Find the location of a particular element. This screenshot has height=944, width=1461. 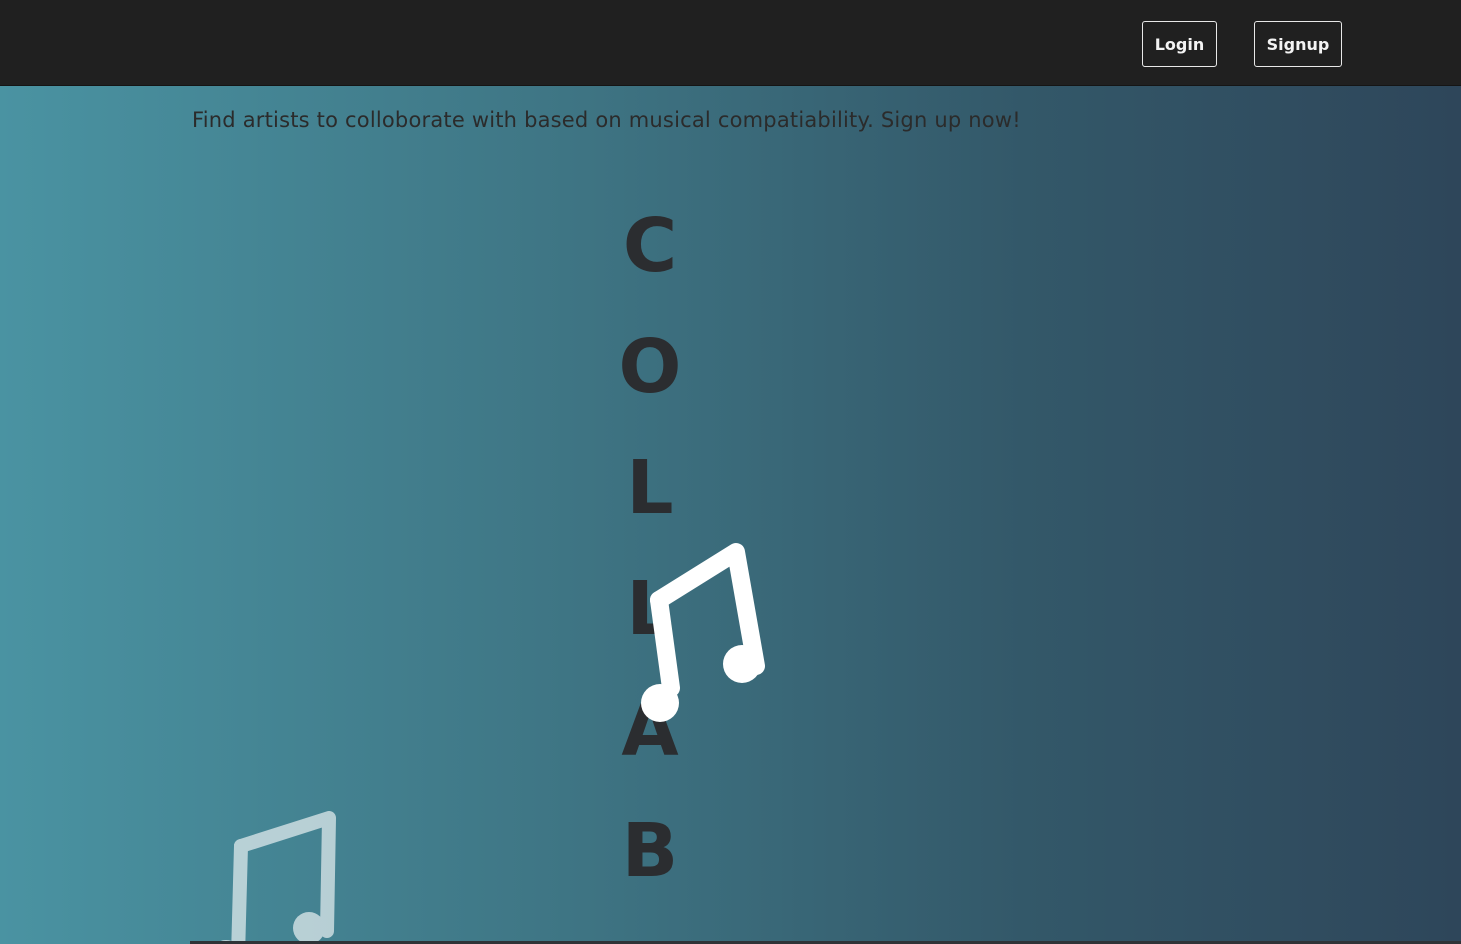

title-letter-b: B is located at coordinates (650, 851).